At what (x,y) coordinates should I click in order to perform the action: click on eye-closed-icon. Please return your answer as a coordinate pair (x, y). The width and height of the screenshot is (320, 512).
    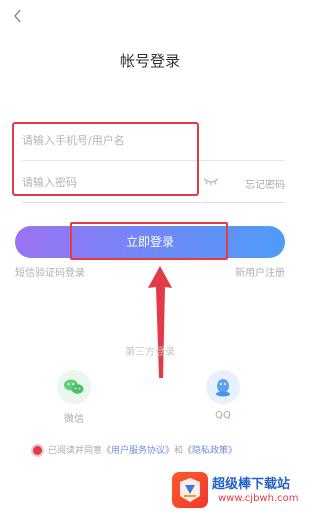
    Looking at the image, I should click on (211, 181).